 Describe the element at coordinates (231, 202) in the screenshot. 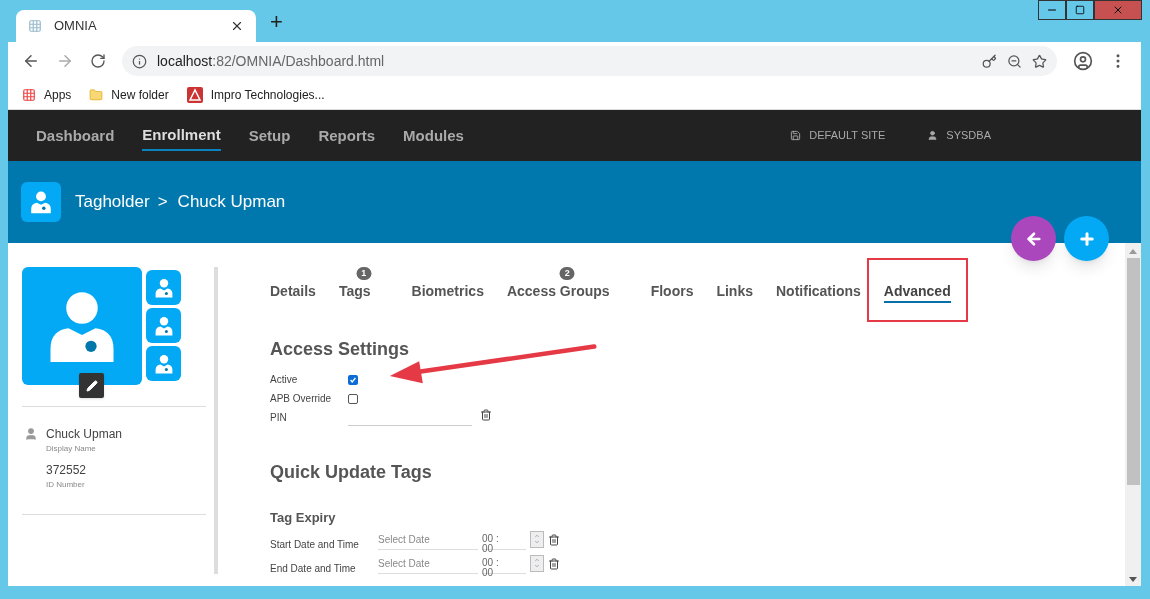

I see `breadcrumb-current: Chuck Upman` at that location.